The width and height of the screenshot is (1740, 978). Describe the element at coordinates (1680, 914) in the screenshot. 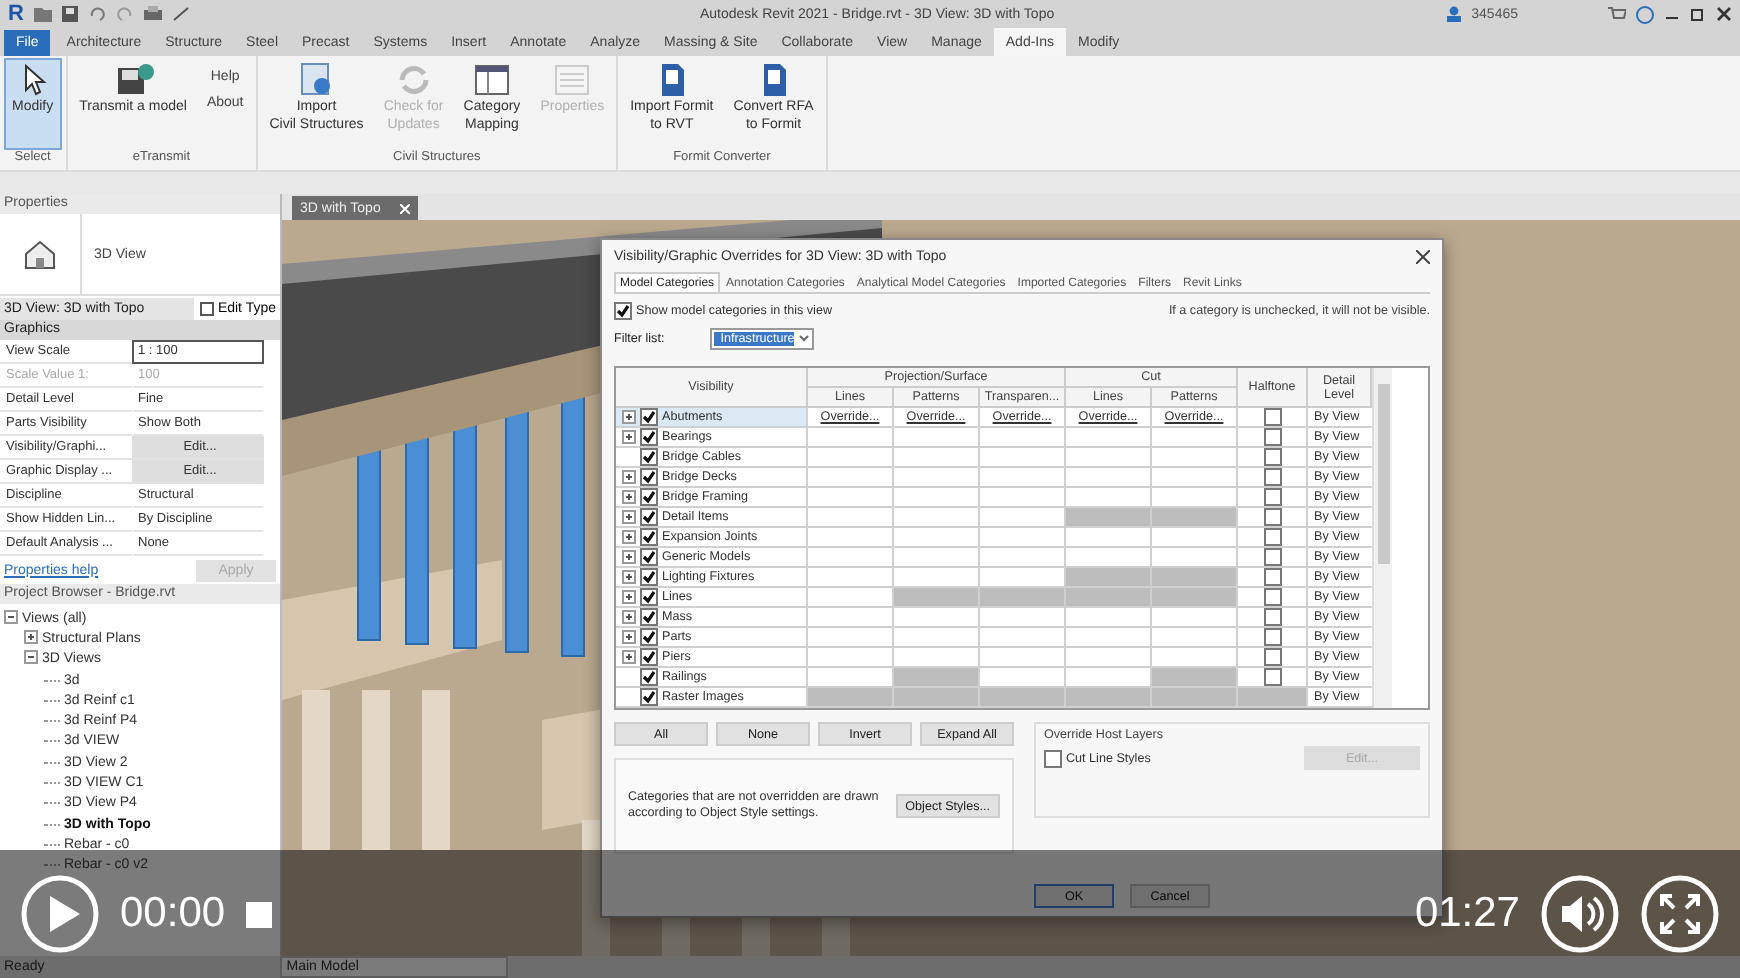

I see `fullscreen-button` at that location.